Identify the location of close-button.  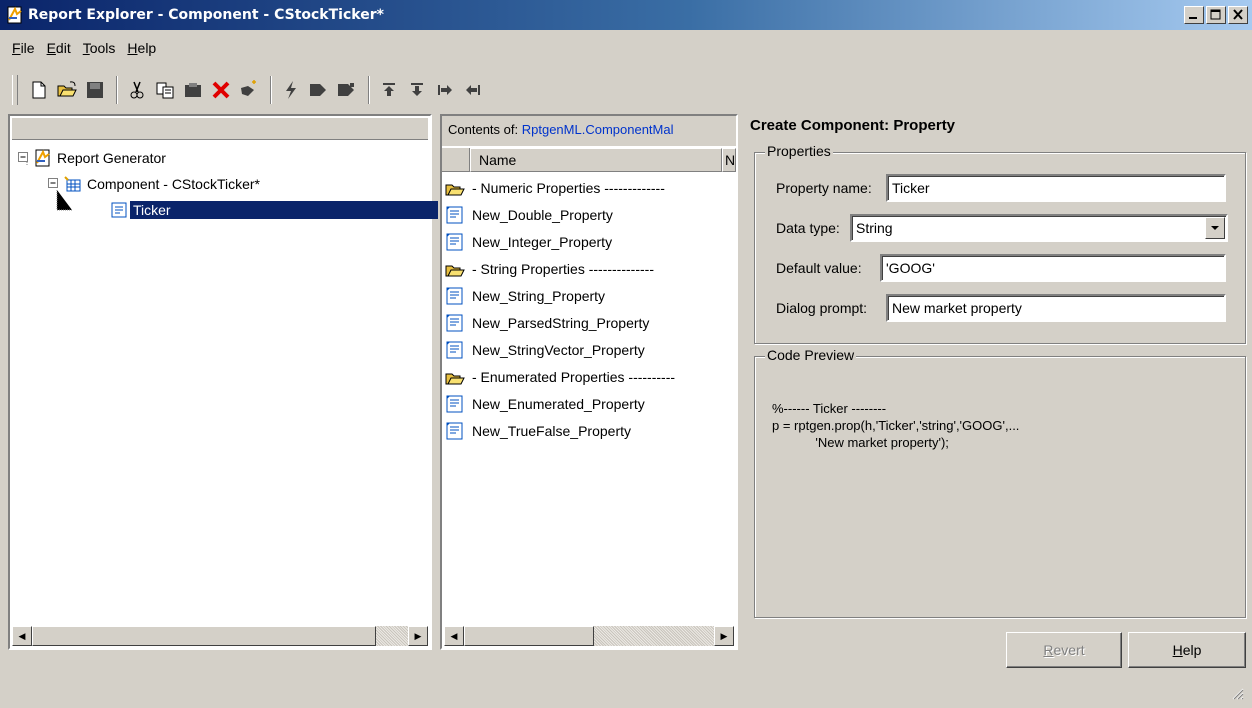
(1238, 15).